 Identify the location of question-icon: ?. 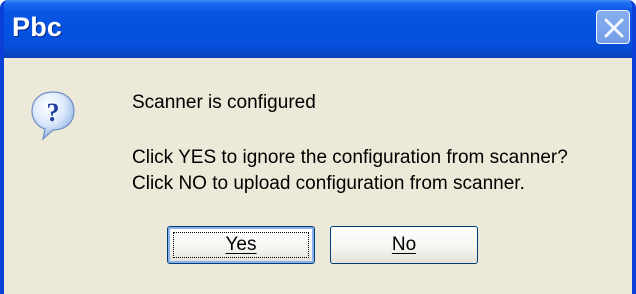
(53, 116).